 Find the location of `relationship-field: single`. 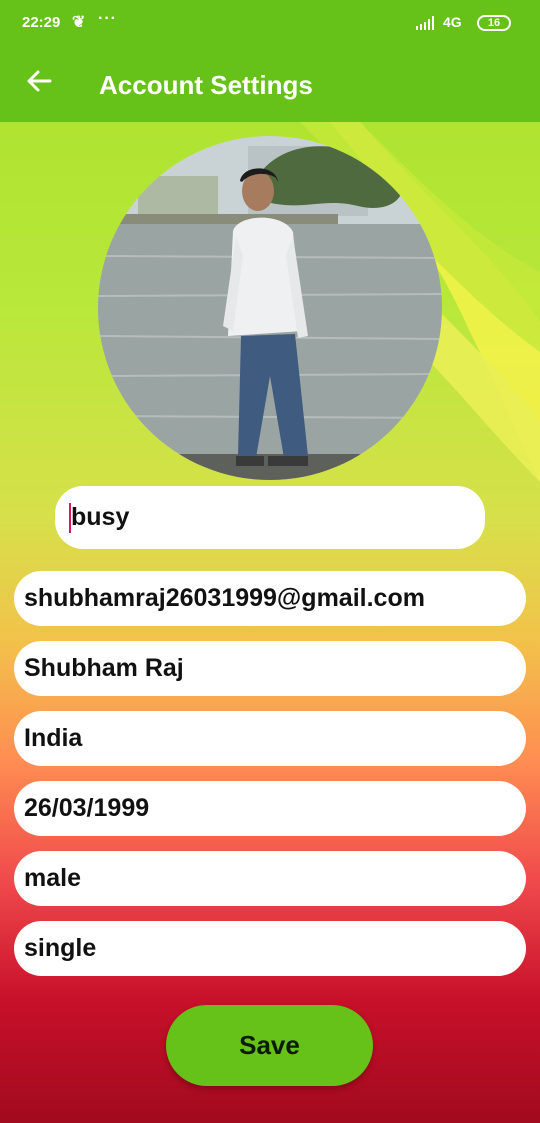

relationship-field: single is located at coordinates (270, 948).